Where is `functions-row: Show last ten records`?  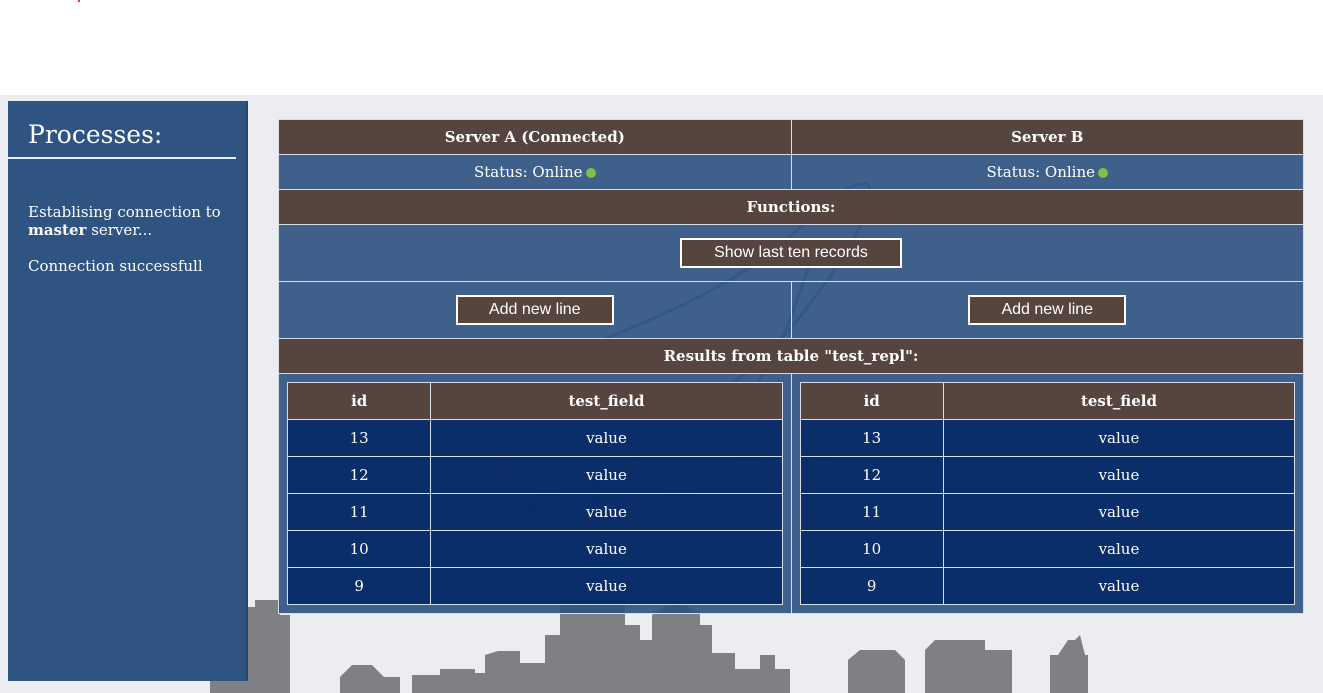 functions-row: Show last ten records is located at coordinates (791, 253).